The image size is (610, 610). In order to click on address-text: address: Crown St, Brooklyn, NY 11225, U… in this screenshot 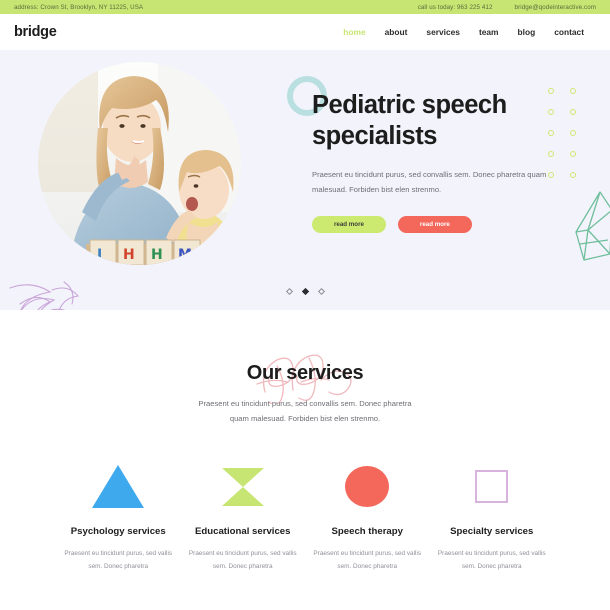, I will do `click(79, 7)`.